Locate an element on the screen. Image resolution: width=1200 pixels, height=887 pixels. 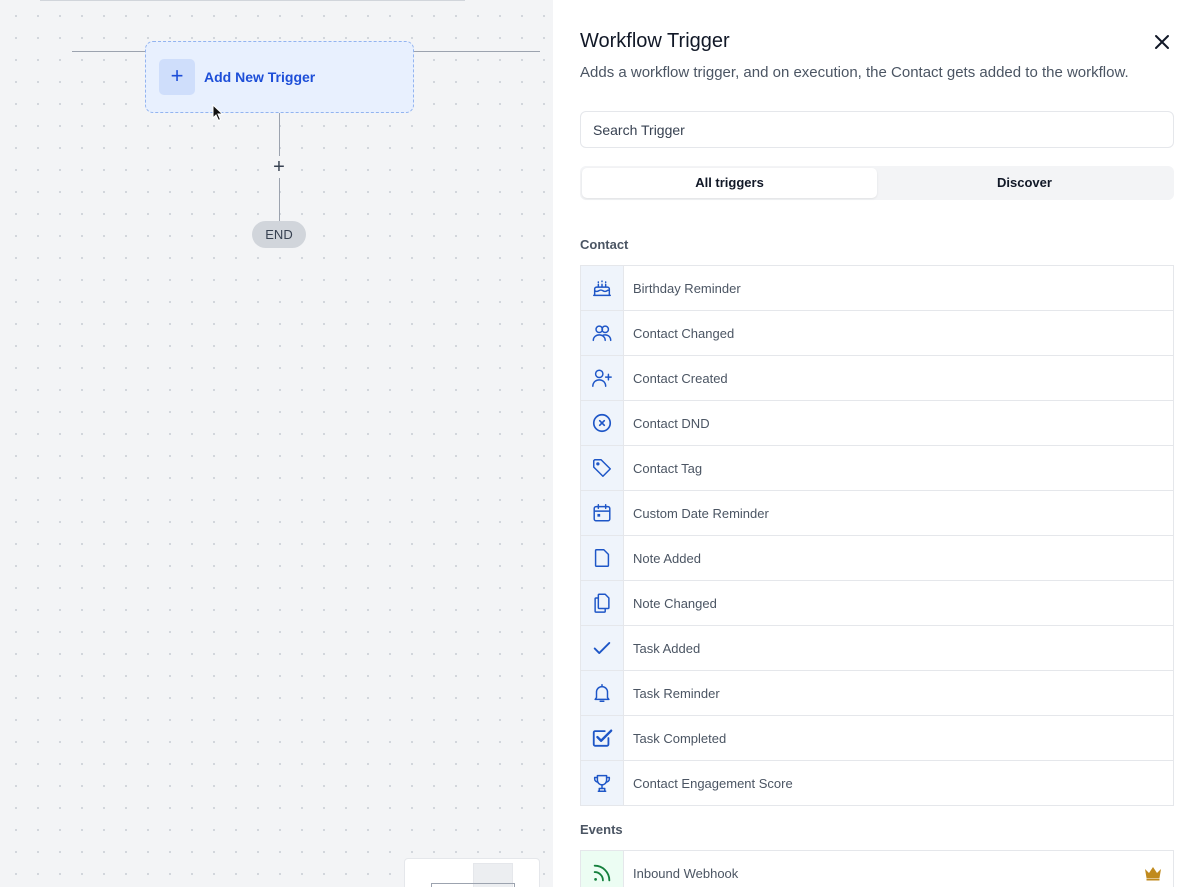
section-title-contact: Contact is located at coordinates (604, 244).